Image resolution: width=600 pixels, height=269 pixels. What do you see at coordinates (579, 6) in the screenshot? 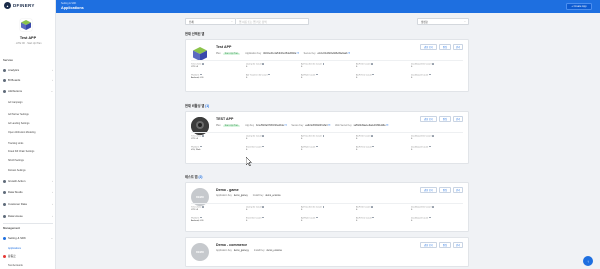
I see `create-app-button: + Create App` at bounding box center [579, 6].